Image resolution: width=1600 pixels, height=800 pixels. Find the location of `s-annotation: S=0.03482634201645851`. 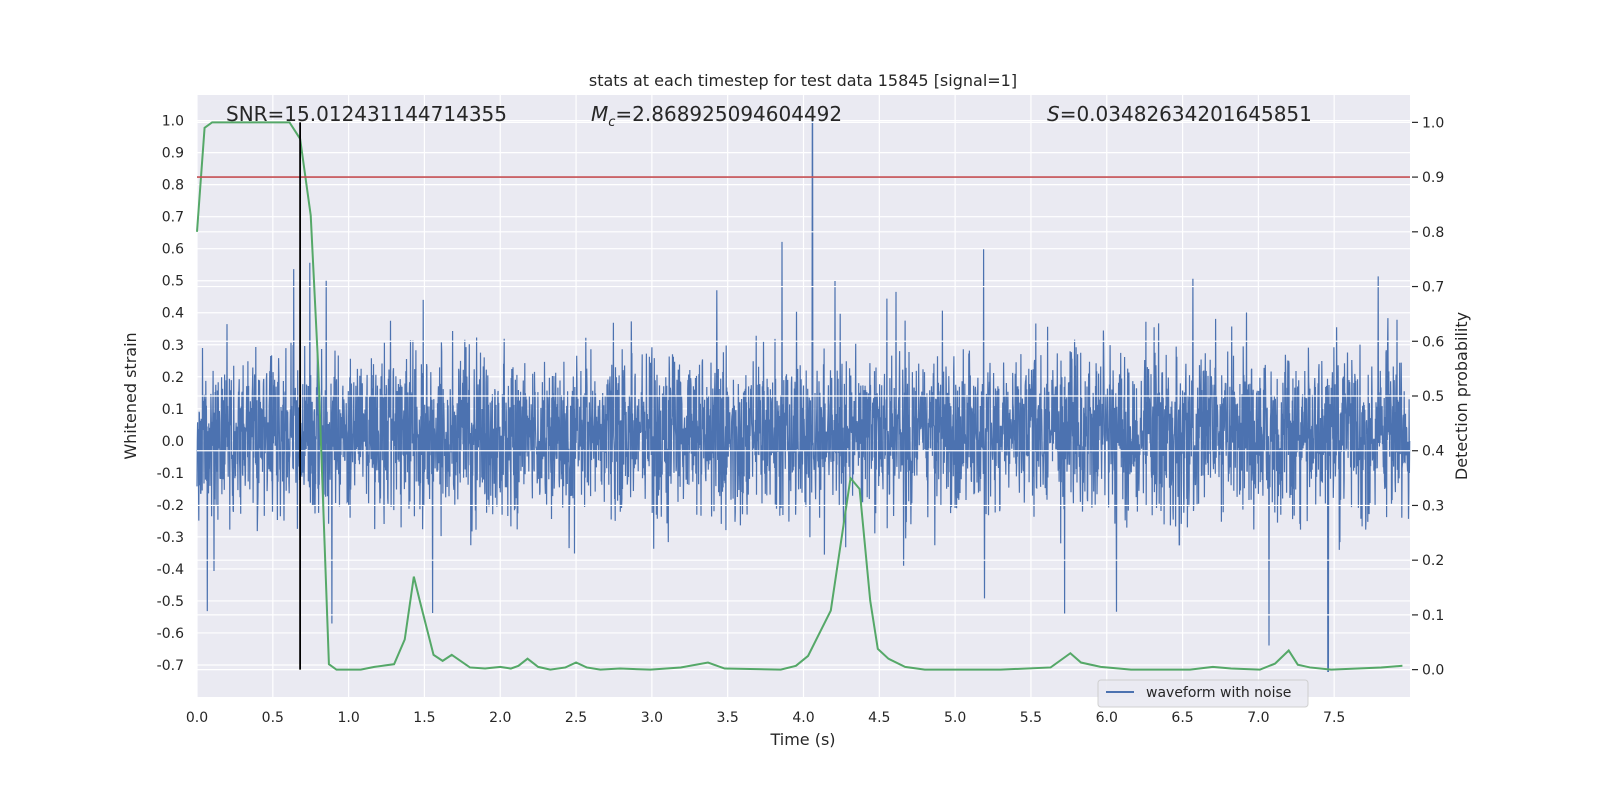

s-annotation: S=0.03482634201645851 is located at coordinates (1179, 114).